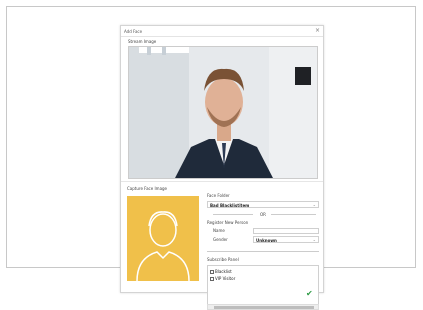 This screenshot has width=423, height=310. Describe the element at coordinates (286, 239) in the screenshot. I see `gender-select: Unknown ⌄` at that location.